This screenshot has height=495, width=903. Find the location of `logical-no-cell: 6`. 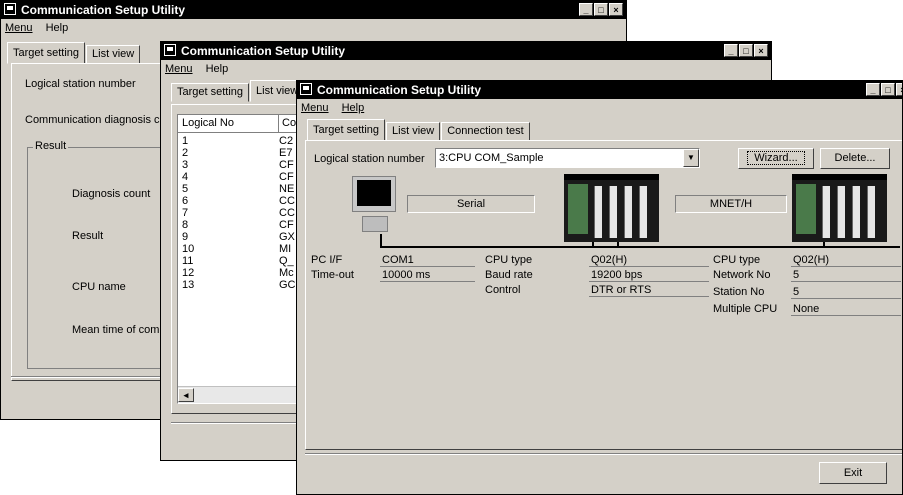

logical-no-cell: 6 is located at coordinates (185, 201).